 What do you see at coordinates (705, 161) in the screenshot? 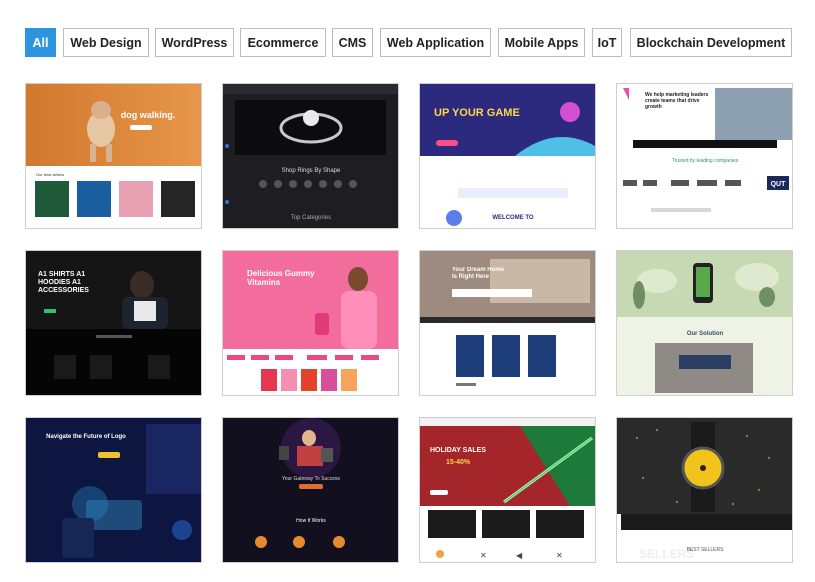
I see `tile-sub: Trusted by leading companies` at bounding box center [705, 161].